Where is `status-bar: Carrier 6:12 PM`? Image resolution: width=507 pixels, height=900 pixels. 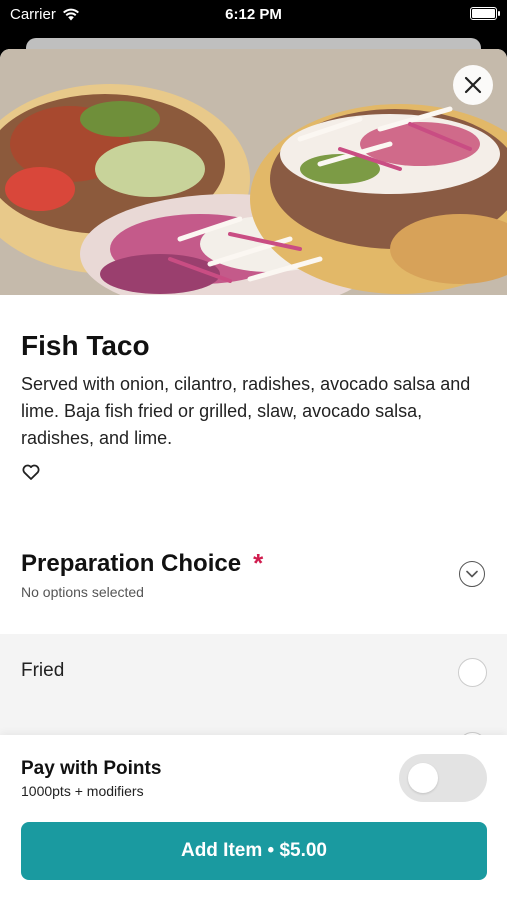 status-bar: Carrier 6:12 PM is located at coordinates (253, 15).